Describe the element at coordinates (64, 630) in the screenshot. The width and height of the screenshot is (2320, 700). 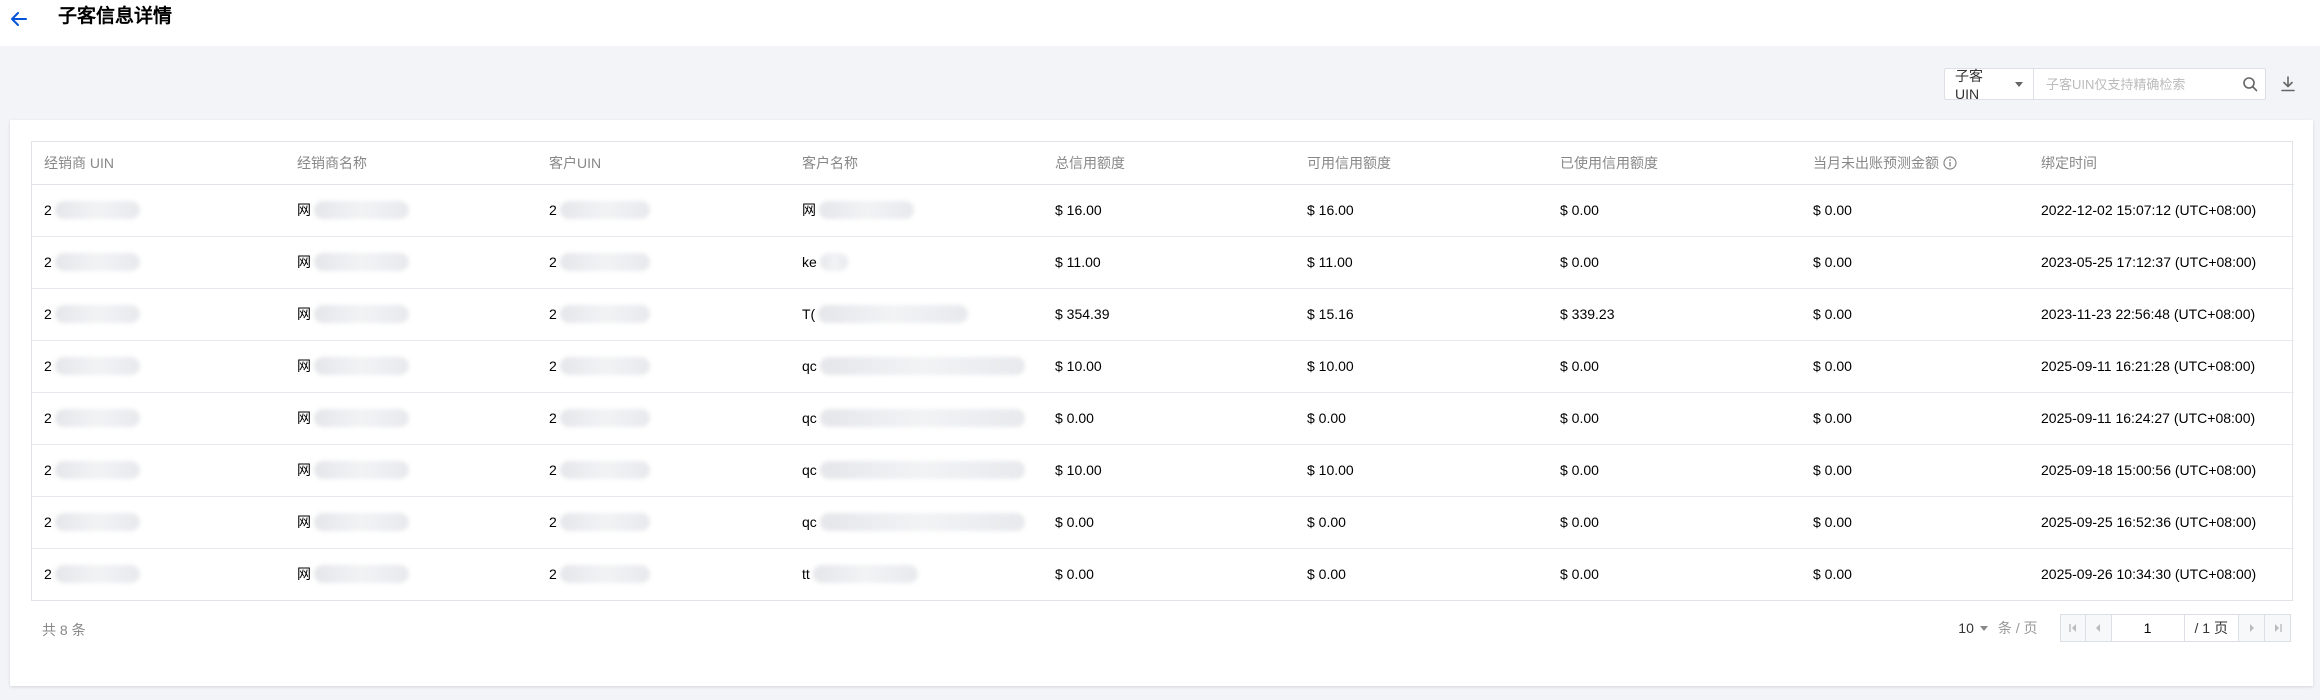
I see `total-count: 共 8 条` at that location.